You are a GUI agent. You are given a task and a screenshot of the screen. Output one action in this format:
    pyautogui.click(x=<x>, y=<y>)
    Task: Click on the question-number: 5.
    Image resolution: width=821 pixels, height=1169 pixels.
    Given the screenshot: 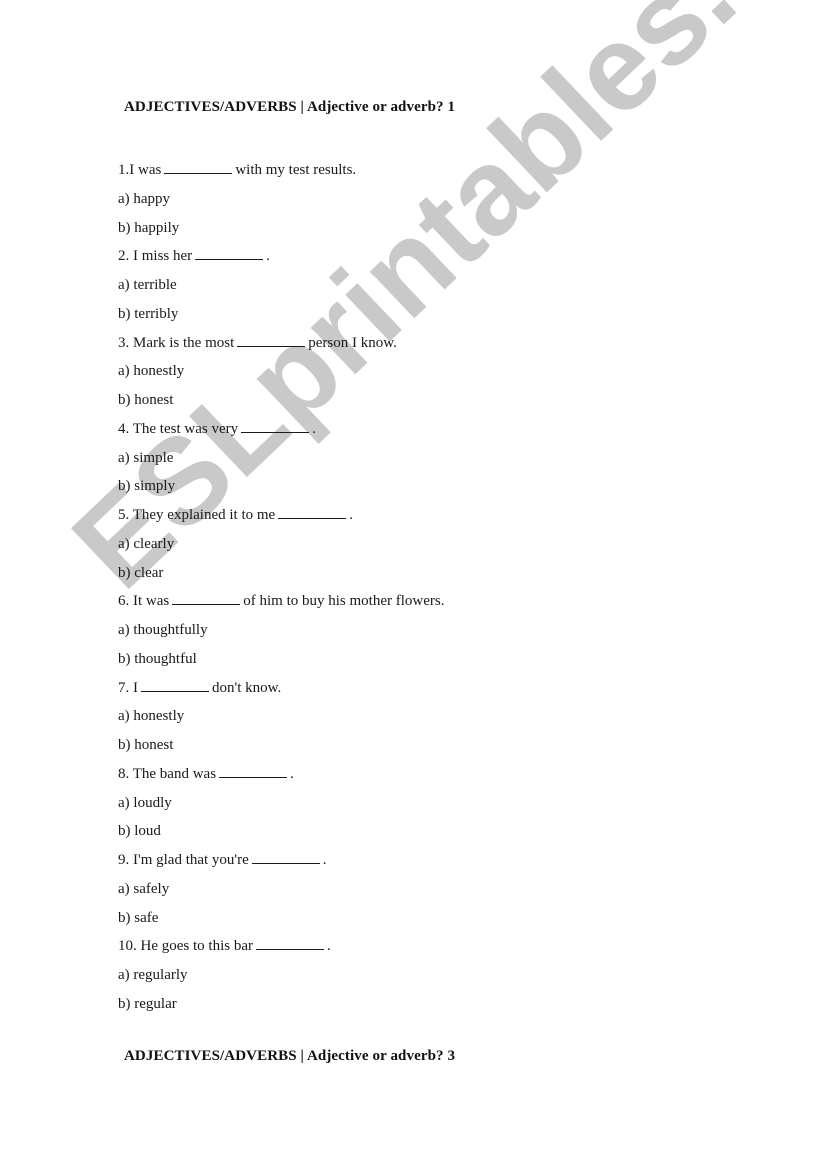 What is the action you would take?
    pyautogui.click(x=124, y=515)
    